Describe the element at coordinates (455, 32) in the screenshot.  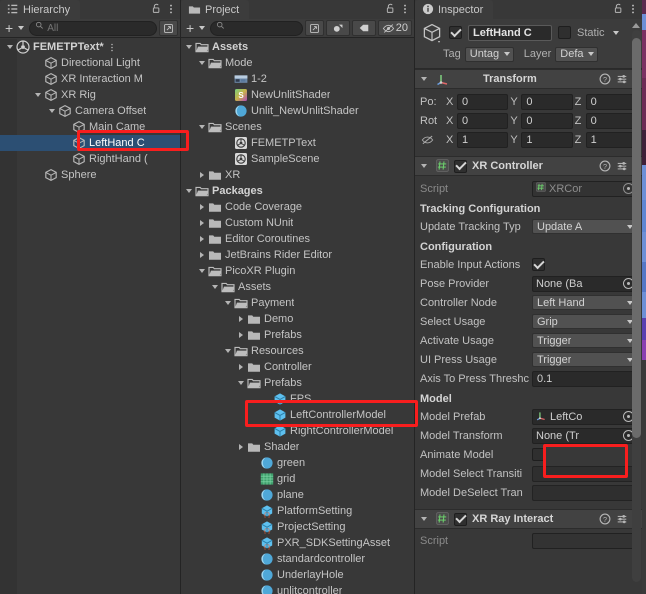
I see `gameobject-enabled-checkbox` at that location.